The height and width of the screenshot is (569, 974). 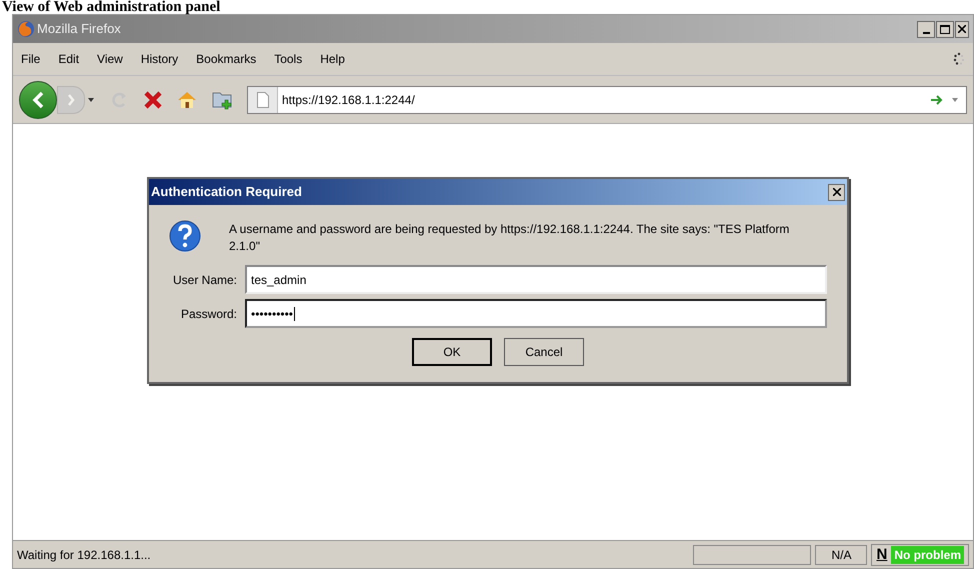 I want to click on menu-item: Bookmarks, so click(x=226, y=59).